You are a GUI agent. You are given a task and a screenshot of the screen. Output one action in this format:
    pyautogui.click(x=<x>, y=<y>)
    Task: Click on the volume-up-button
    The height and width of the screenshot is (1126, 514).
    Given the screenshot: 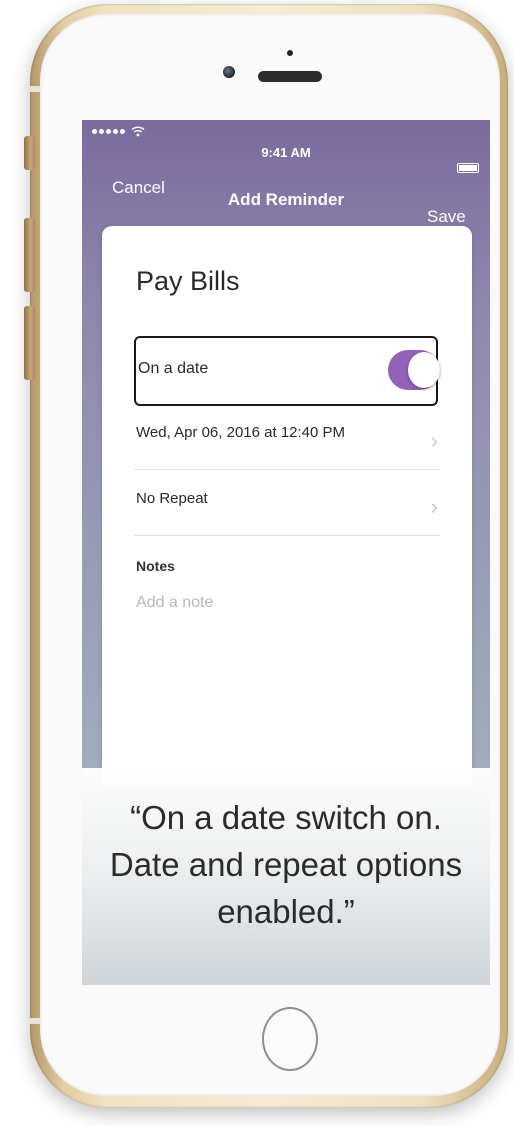 What is the action you would take?
    pyautogui.click(x=29, y=255)
    